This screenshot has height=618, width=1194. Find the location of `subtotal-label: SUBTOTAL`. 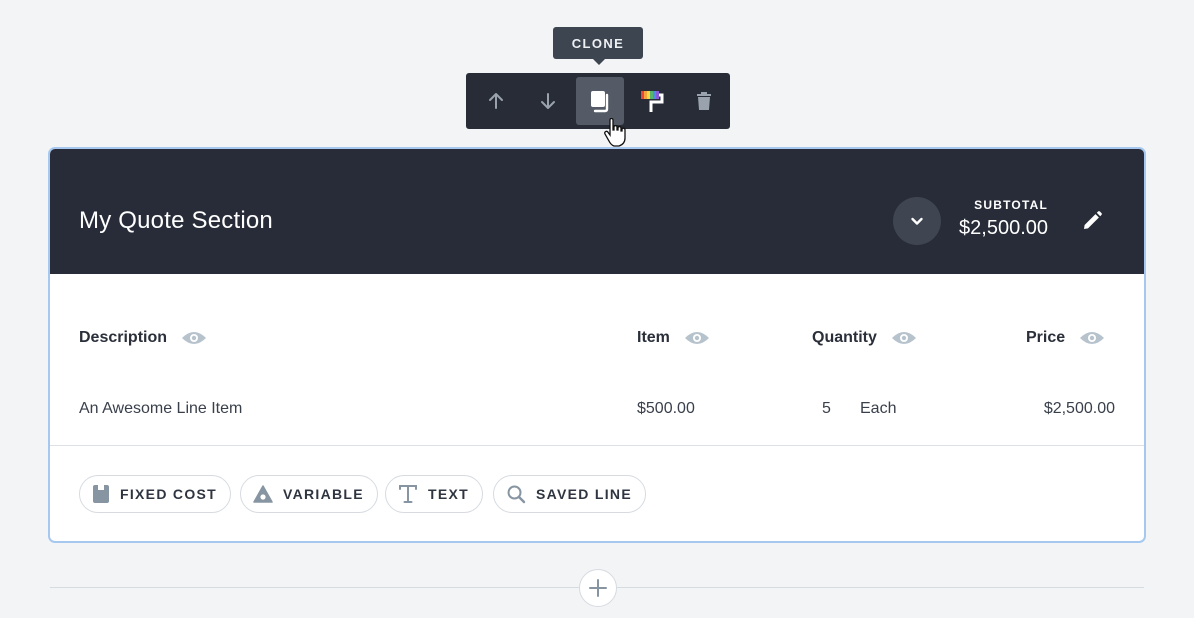

subtotal-label: SUBTOTAL is located at coordinates (1011, 205).